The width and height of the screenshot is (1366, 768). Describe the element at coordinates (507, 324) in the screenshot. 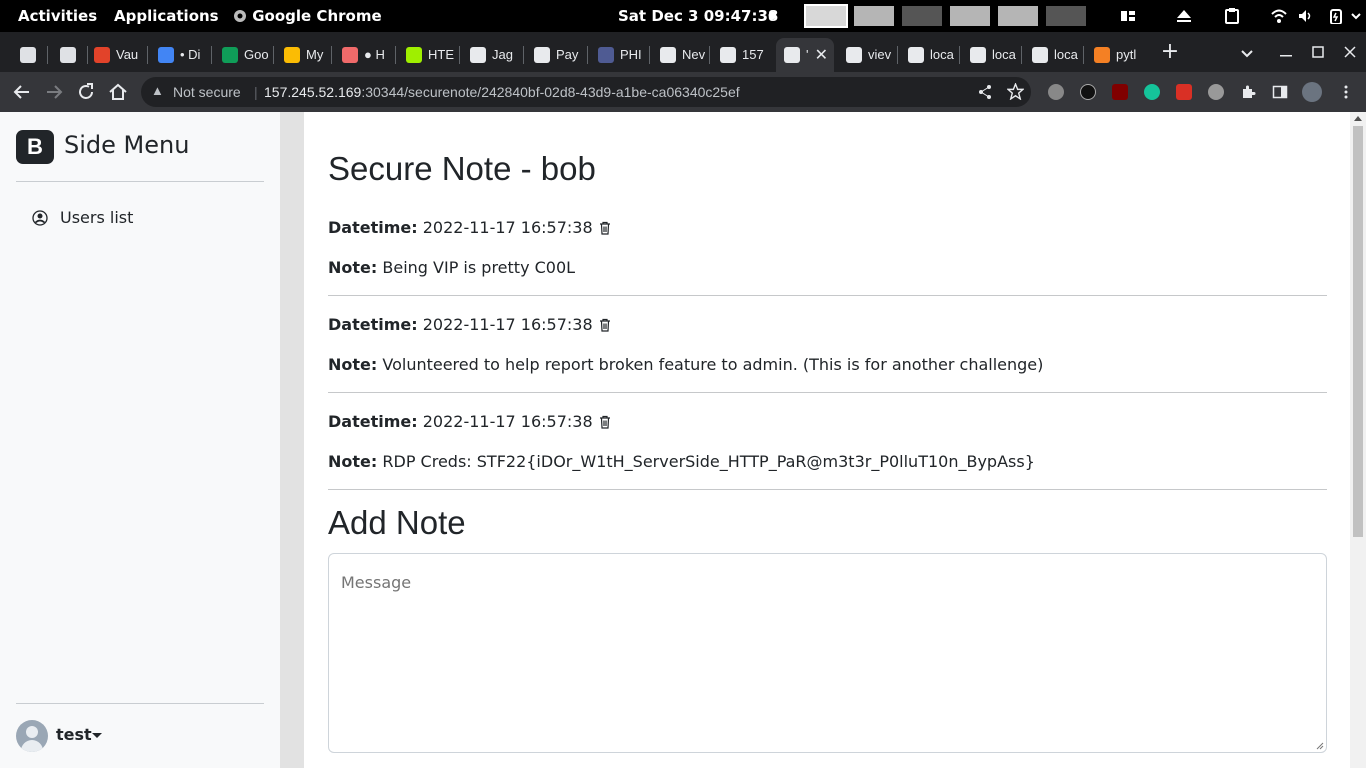

I see `note-2-datetime: 2022-11-17 16:57:38` at that location.